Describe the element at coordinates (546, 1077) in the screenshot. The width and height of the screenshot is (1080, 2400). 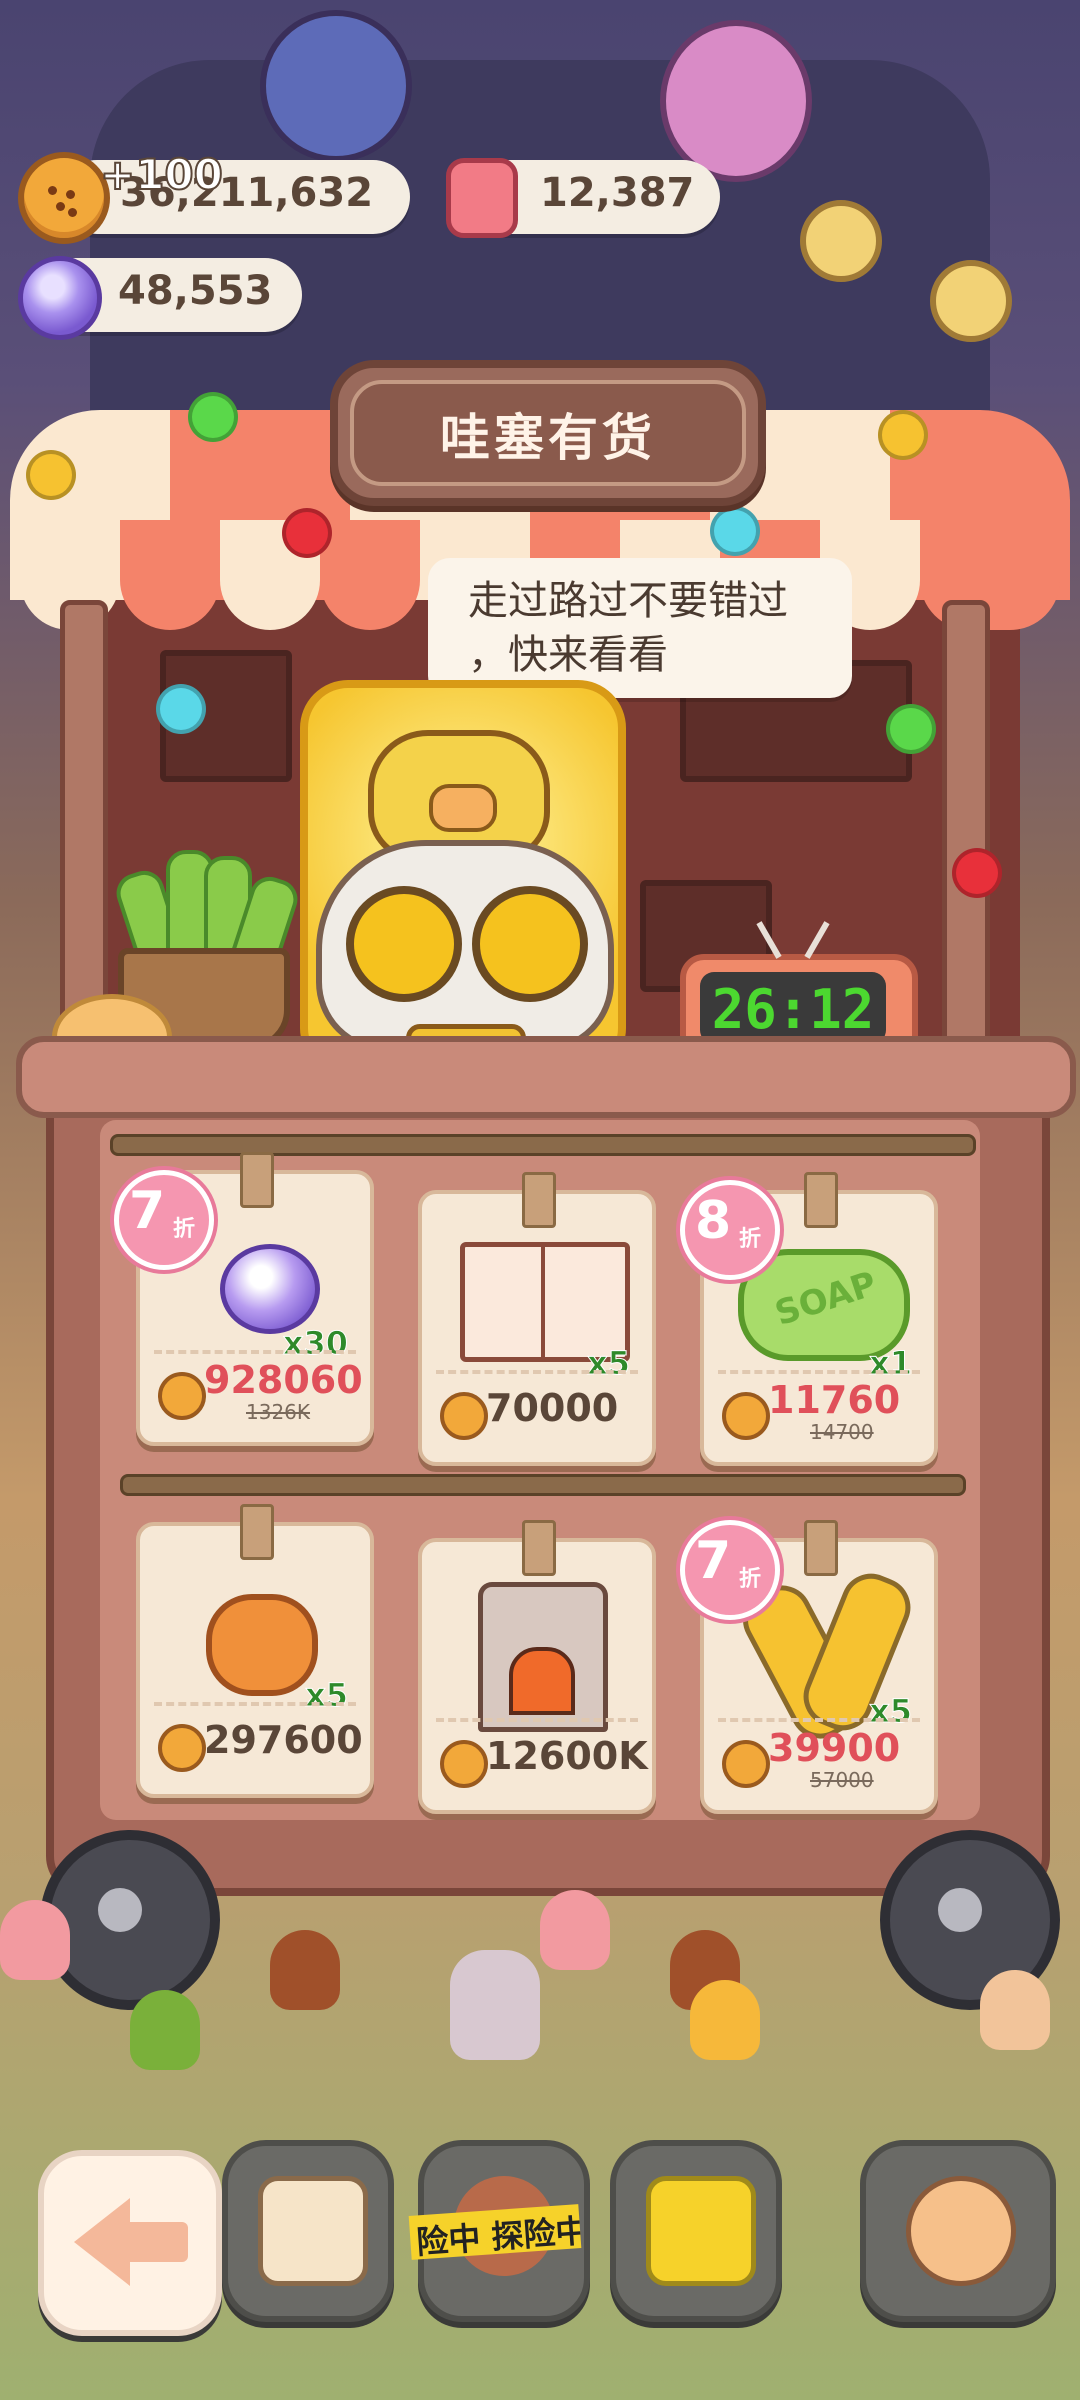
I see `counter-top` at that location.